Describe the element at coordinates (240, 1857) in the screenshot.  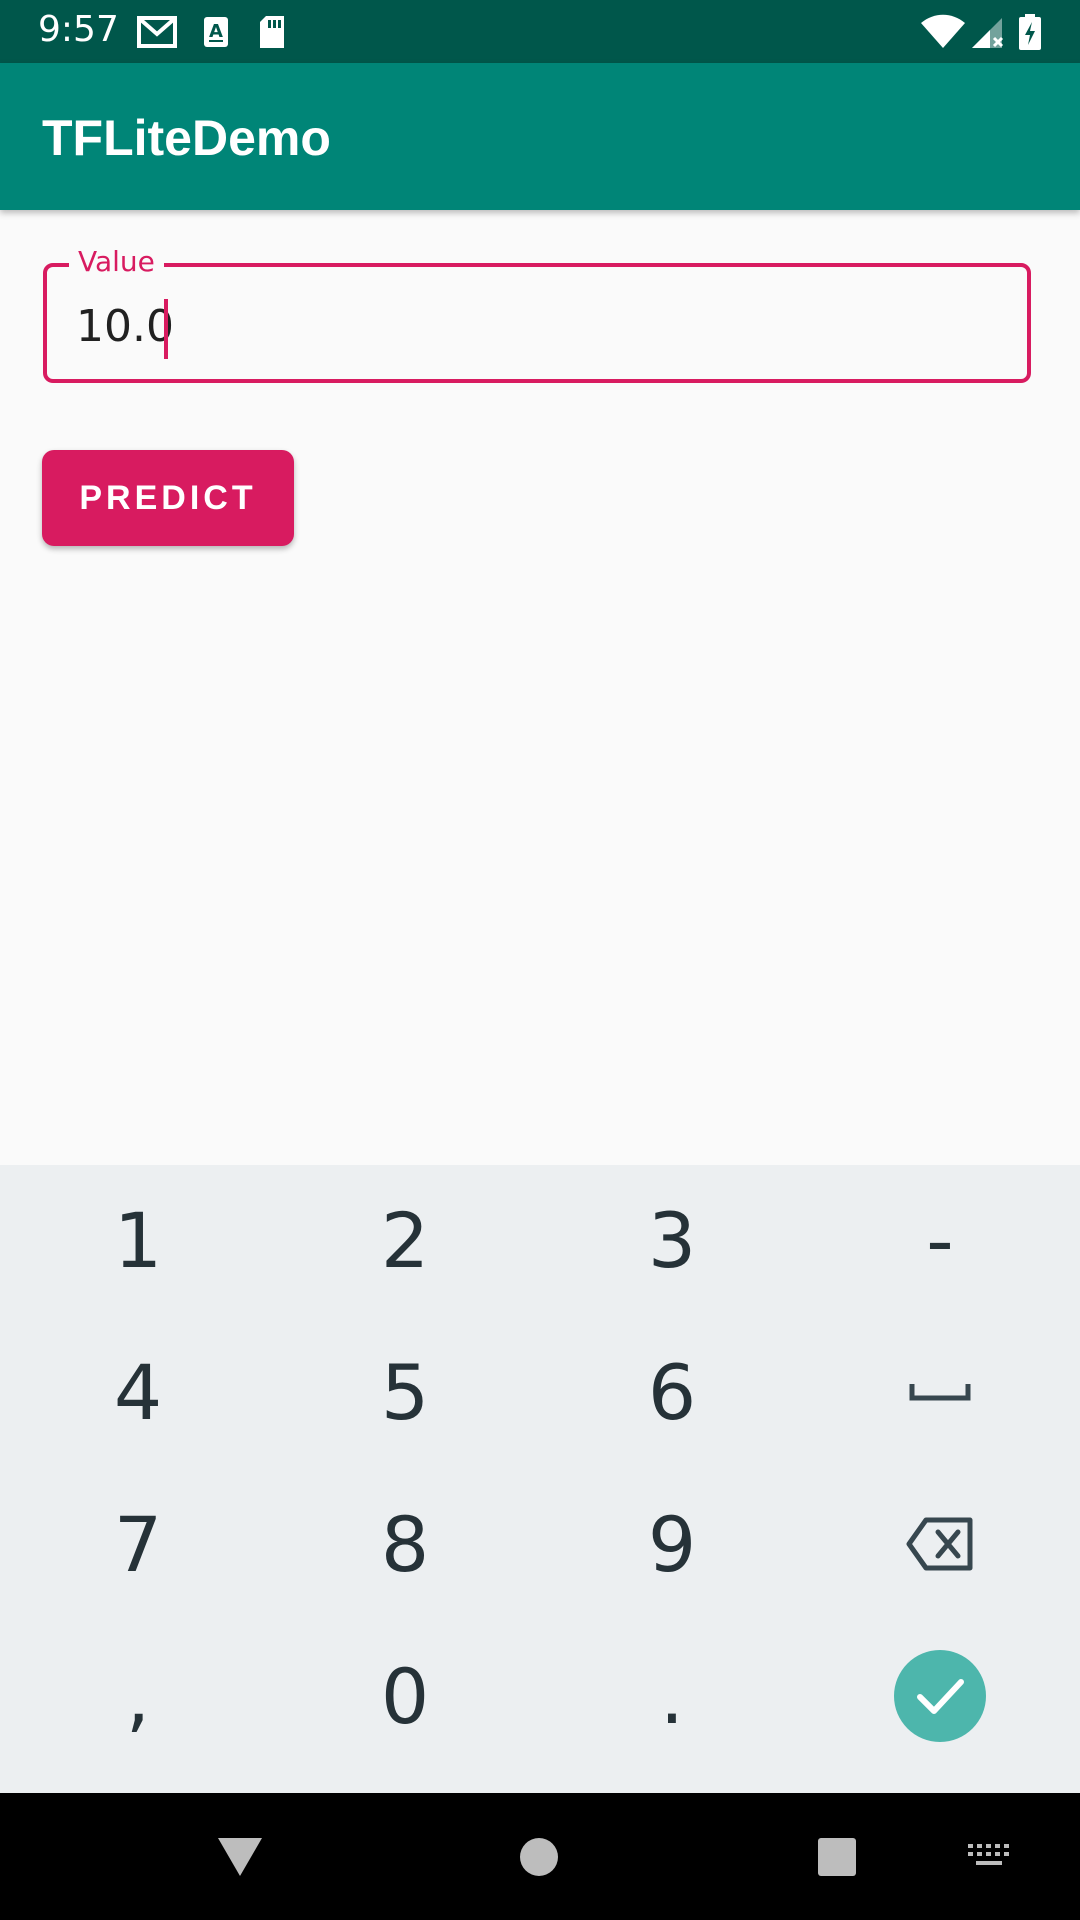
I see `back-icon` at that location.